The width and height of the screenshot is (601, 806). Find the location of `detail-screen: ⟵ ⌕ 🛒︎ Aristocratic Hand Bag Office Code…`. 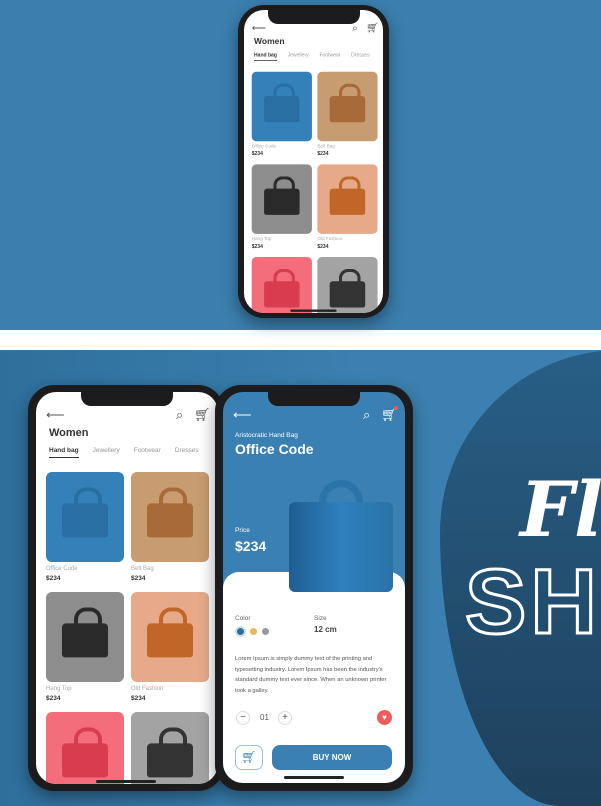

detail-screen: ⟵ ⌕ 🛒︎ Aristocratic Hand Bag Office Code… is located at coordinates (314, 587).